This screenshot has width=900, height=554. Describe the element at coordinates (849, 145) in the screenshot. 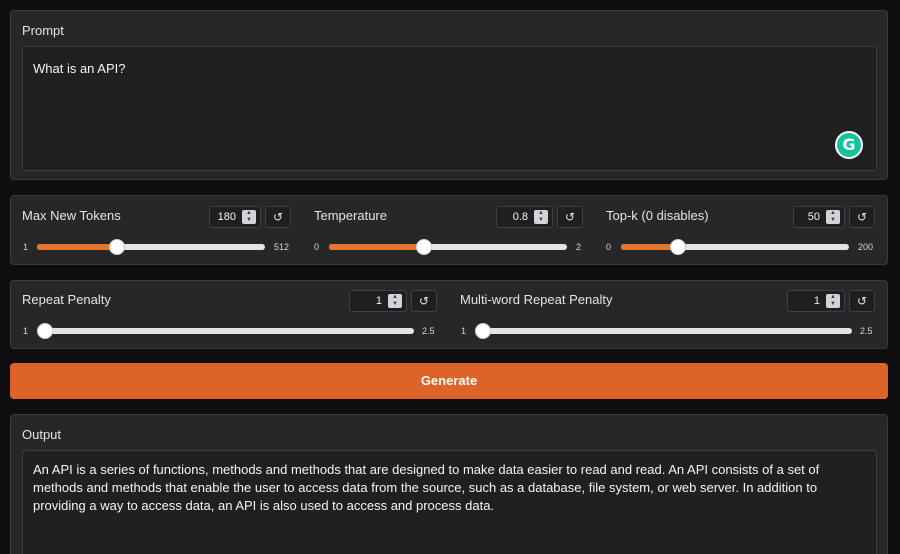

I see `grammarly-icon` at that location.